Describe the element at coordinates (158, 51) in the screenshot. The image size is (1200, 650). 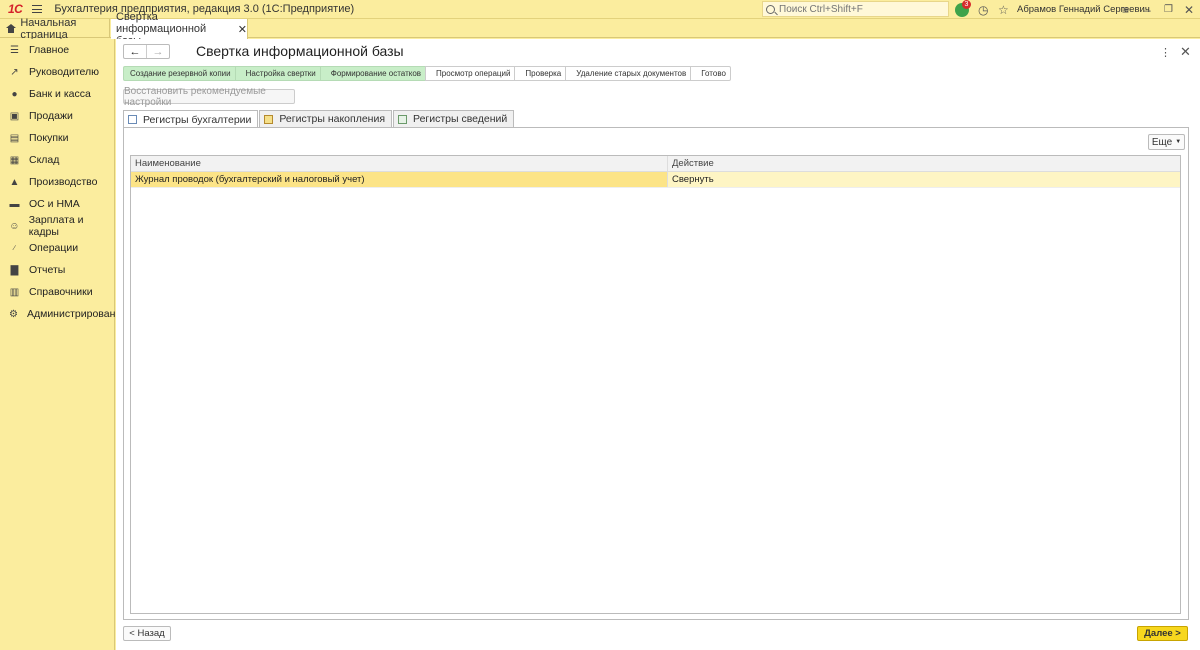
I see `forward-arrow-icon: →` at that location.